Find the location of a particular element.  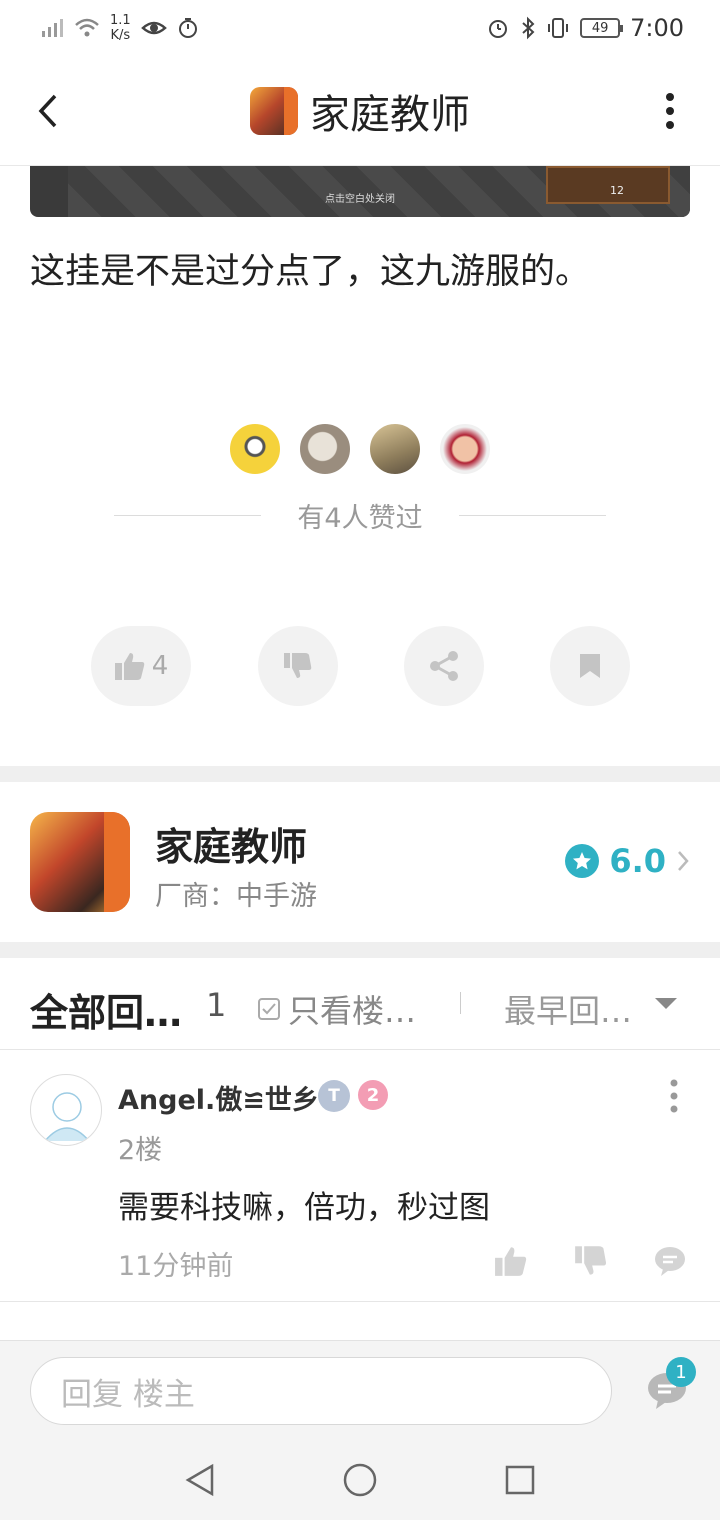

more-button is located at coordinates (670, 111).